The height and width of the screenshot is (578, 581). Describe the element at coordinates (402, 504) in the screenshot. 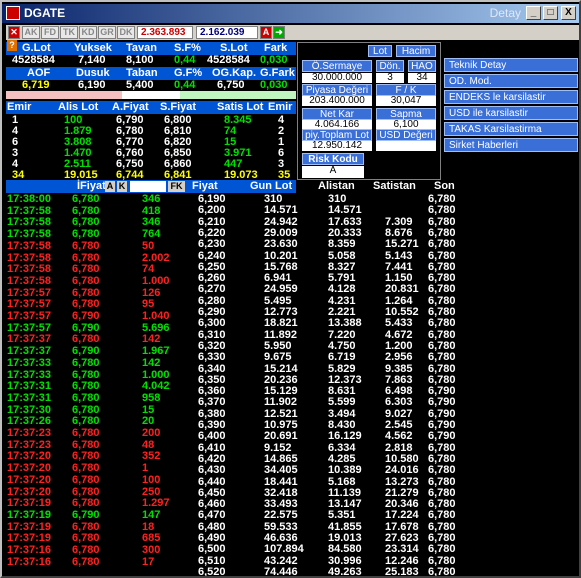

I see `price-cell: 20.346` at that location.